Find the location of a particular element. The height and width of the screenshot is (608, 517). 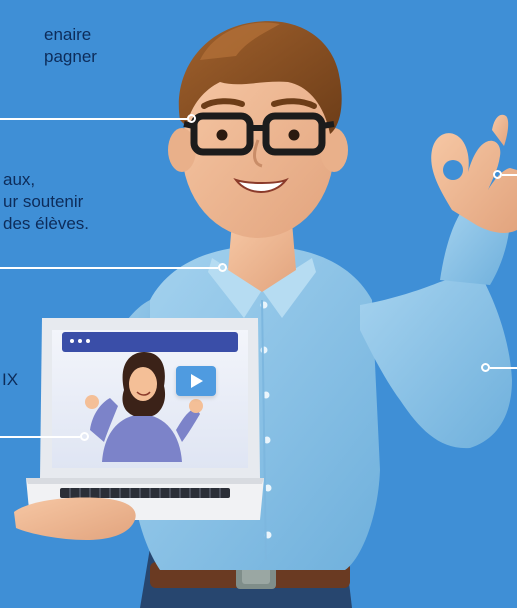

connector-line-arm is located at coordinates (503, 368).